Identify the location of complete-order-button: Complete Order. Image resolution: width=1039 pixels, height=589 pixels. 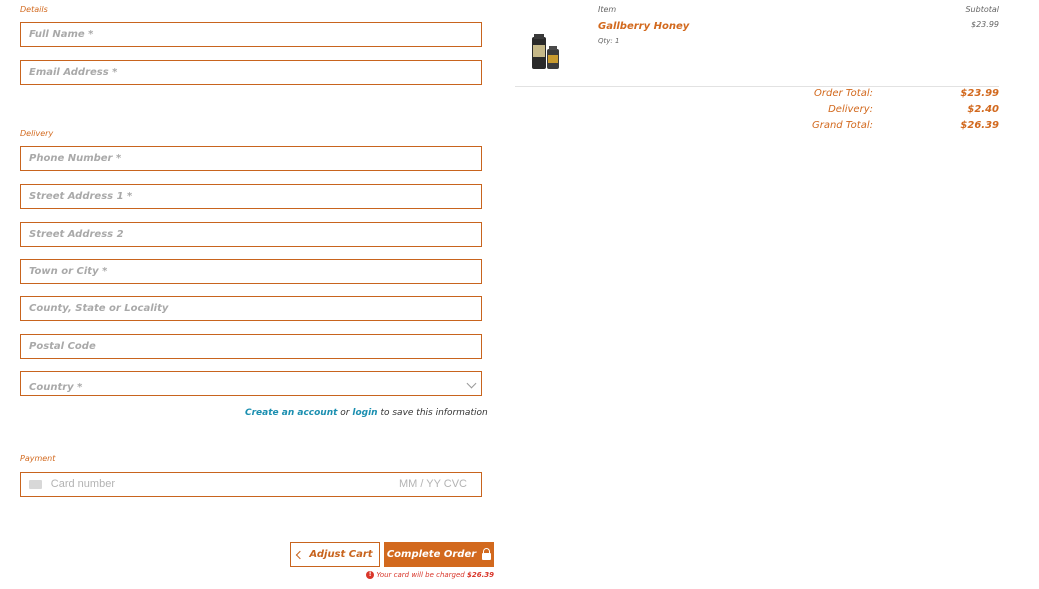
(439, 554).